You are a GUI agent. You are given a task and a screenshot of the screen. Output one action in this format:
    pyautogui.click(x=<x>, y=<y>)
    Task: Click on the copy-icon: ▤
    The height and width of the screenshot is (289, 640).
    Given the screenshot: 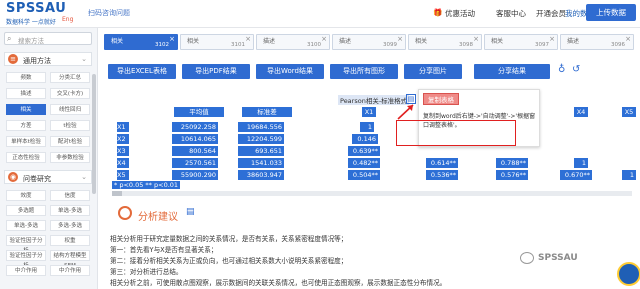 What is the action you would take?
    pyautogui.click(x=190, y=212)
    